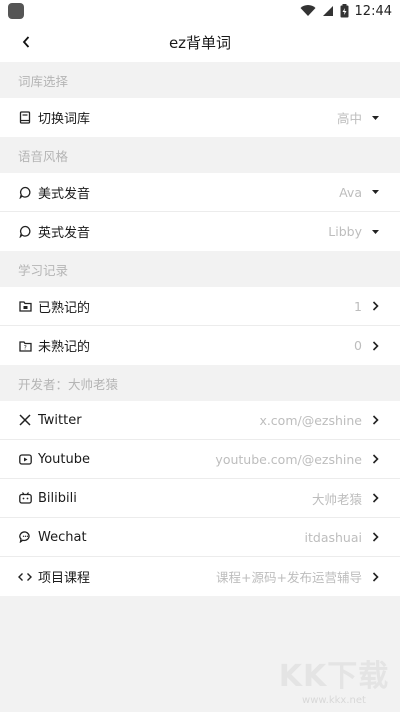 This screenshot has height=712, width=400. Describe the element at coordinates (336, 499) in the screenshot. I see `bilibili-value: 大帅老猿` at that location.